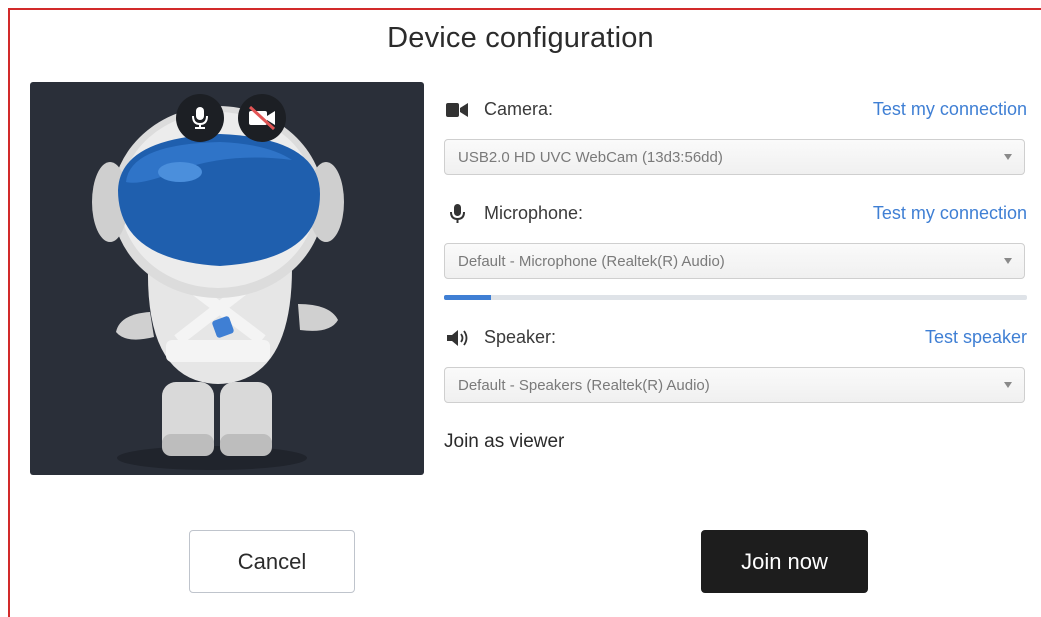  Describe the element at coordinates (734, 385) in the screenshot. I see `speaker-select: Default - Speakers (Realtek(R) Audio)` at that location.